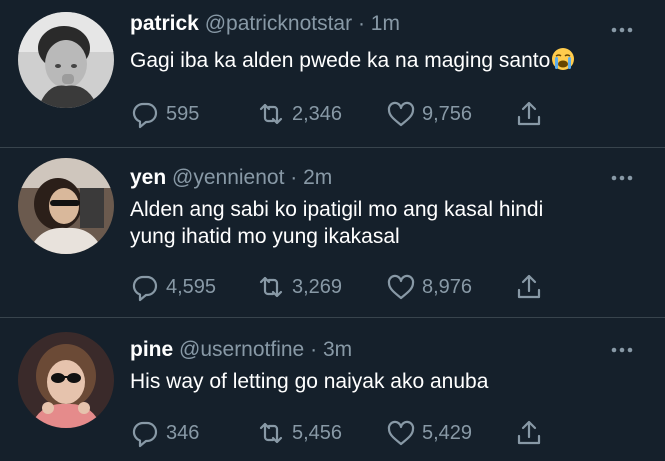  What do you see at coordinates (317, 286) in the screenshot?
I see `retweet-count: 3,269` at bounding box center [317, 286].